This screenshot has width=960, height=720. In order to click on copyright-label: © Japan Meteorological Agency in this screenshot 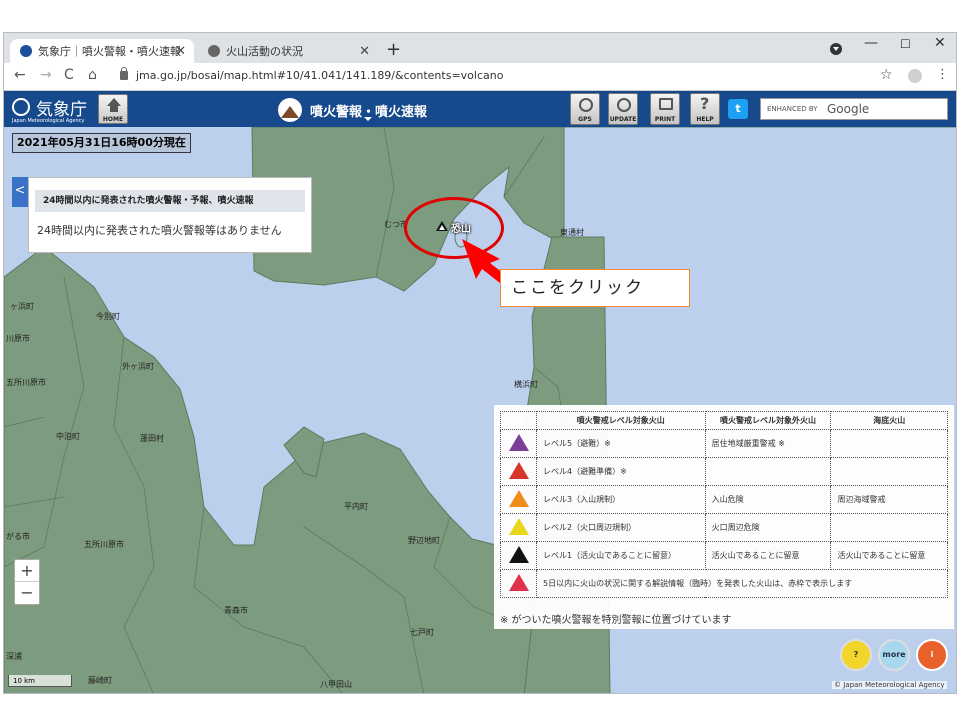, I will do `click(889, 685)`.